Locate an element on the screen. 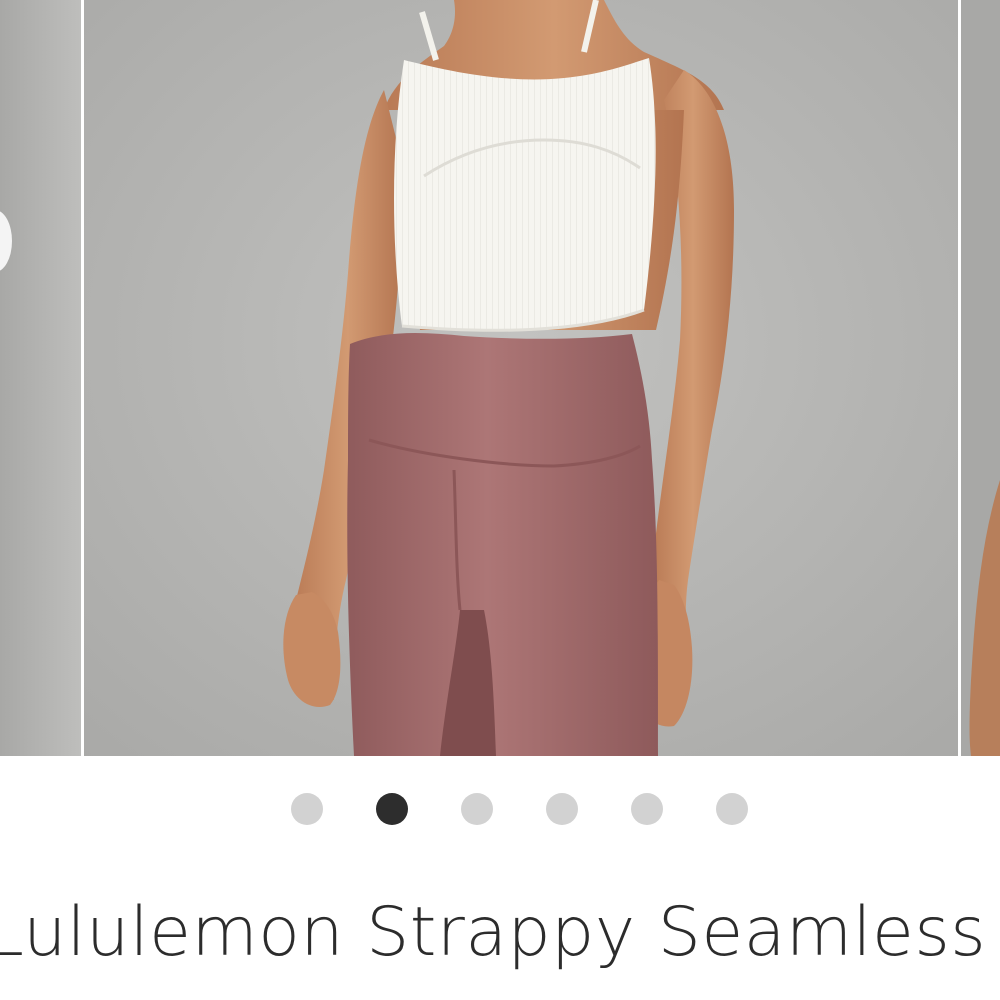 This screenshot has width=1000, height=1000. previous-slide-image is located at coordinates (40, 378).